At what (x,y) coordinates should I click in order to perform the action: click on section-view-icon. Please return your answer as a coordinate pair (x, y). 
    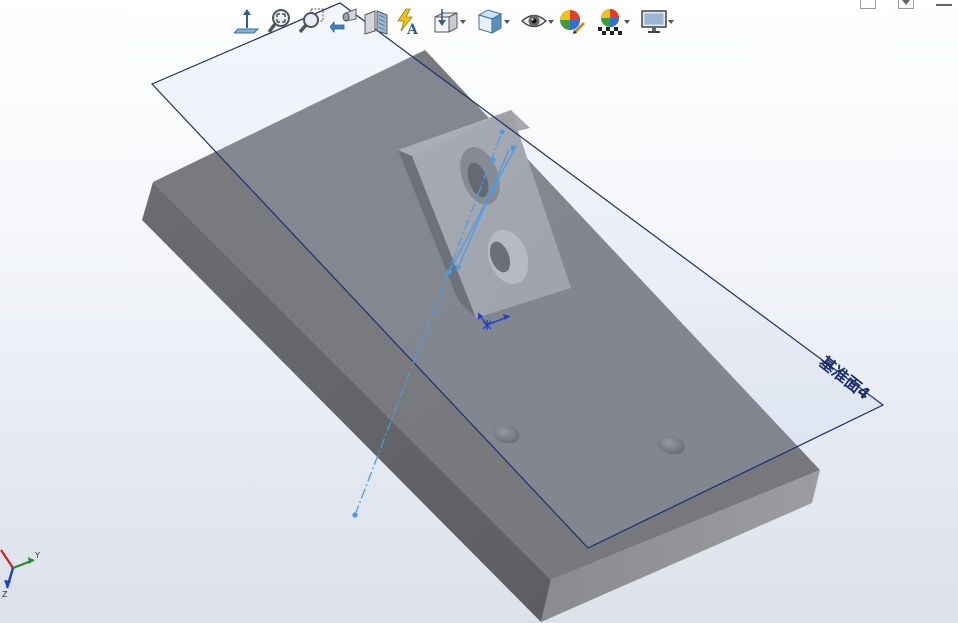
    Looking at the image, I should click on (376, 22).